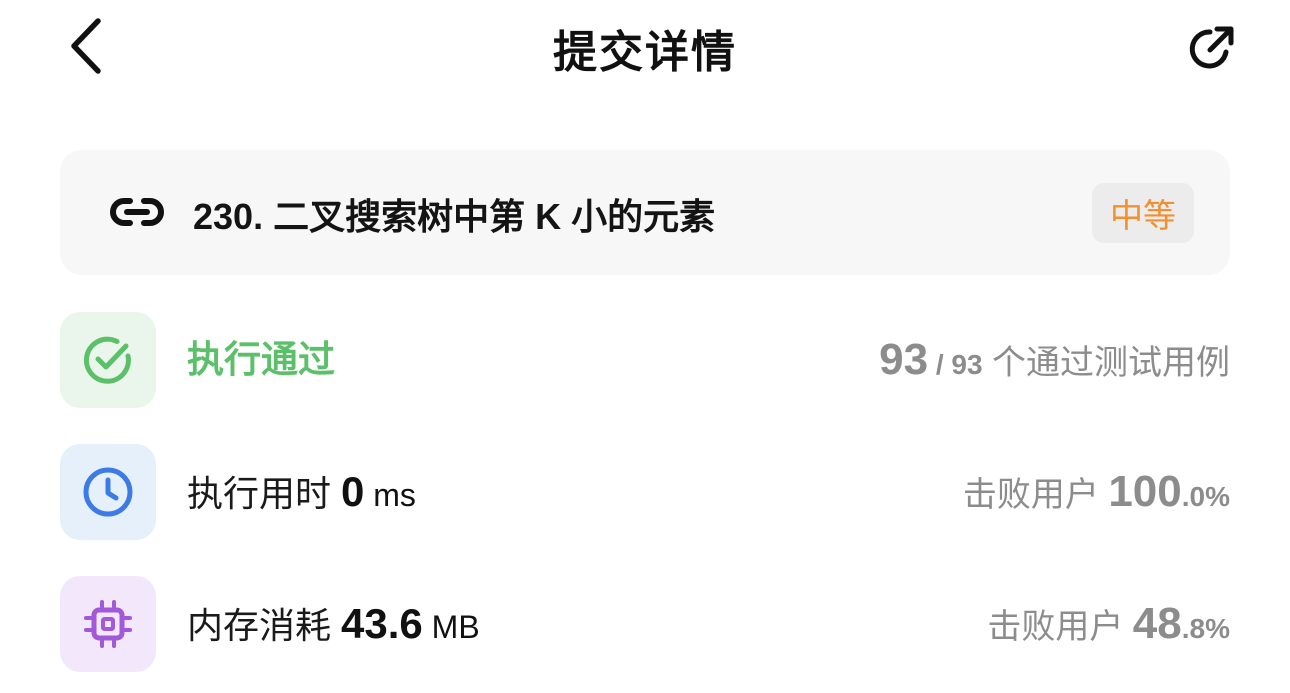  Describe the element at coordinates (1106, 363) in the screenshot. I see `test-cases-suffix: 个通过测试用例` at that location.